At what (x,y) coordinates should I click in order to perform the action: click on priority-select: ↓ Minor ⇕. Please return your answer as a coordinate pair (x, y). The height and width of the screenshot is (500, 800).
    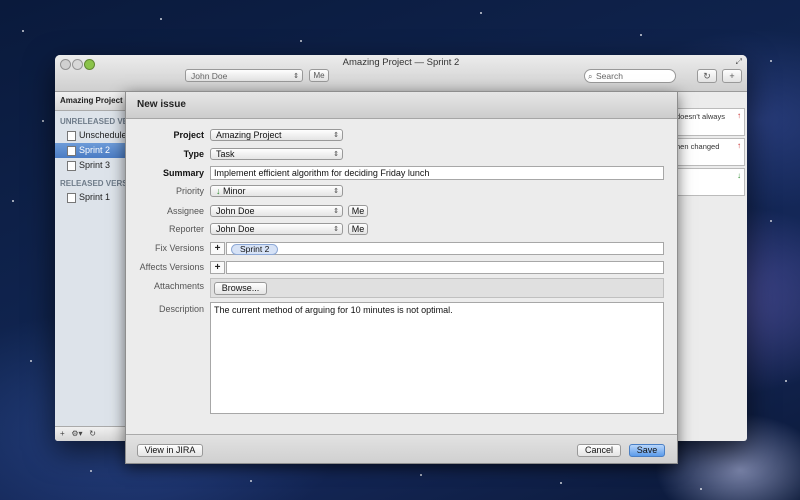
    Looking at the image, I should click on (276, 191).